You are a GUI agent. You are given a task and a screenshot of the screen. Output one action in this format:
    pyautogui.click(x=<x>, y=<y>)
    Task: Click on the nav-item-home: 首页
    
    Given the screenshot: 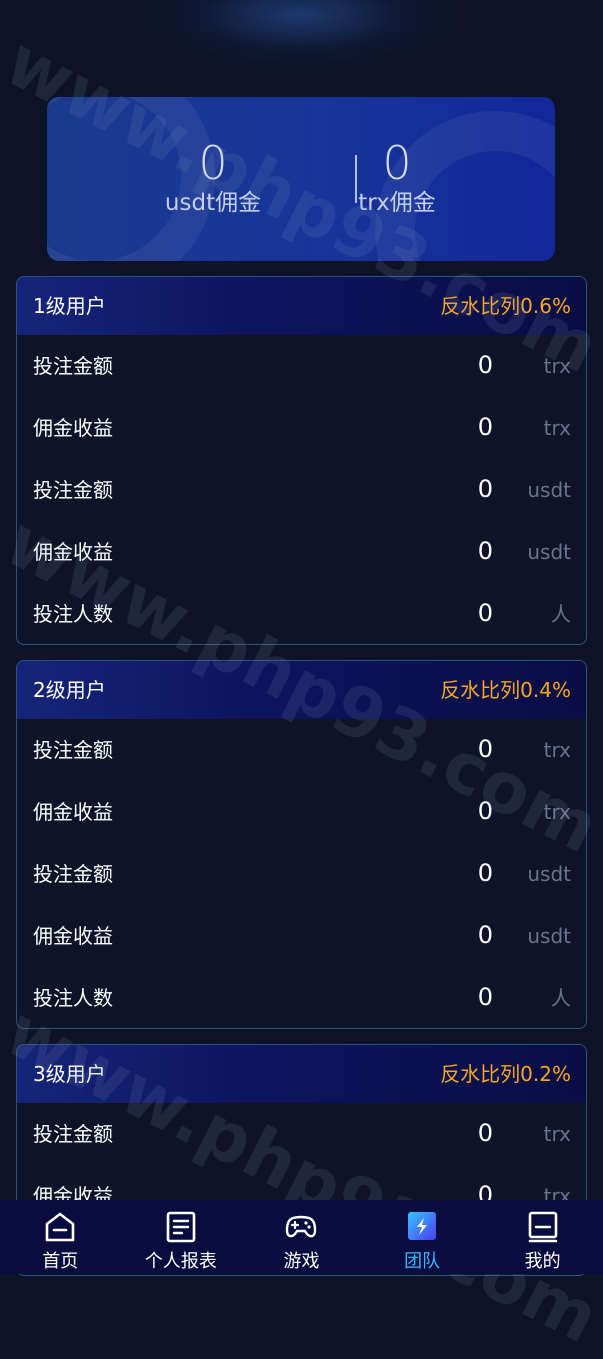 What is the action you would take?
    pyautogui.click(x=60, y=1237)
    